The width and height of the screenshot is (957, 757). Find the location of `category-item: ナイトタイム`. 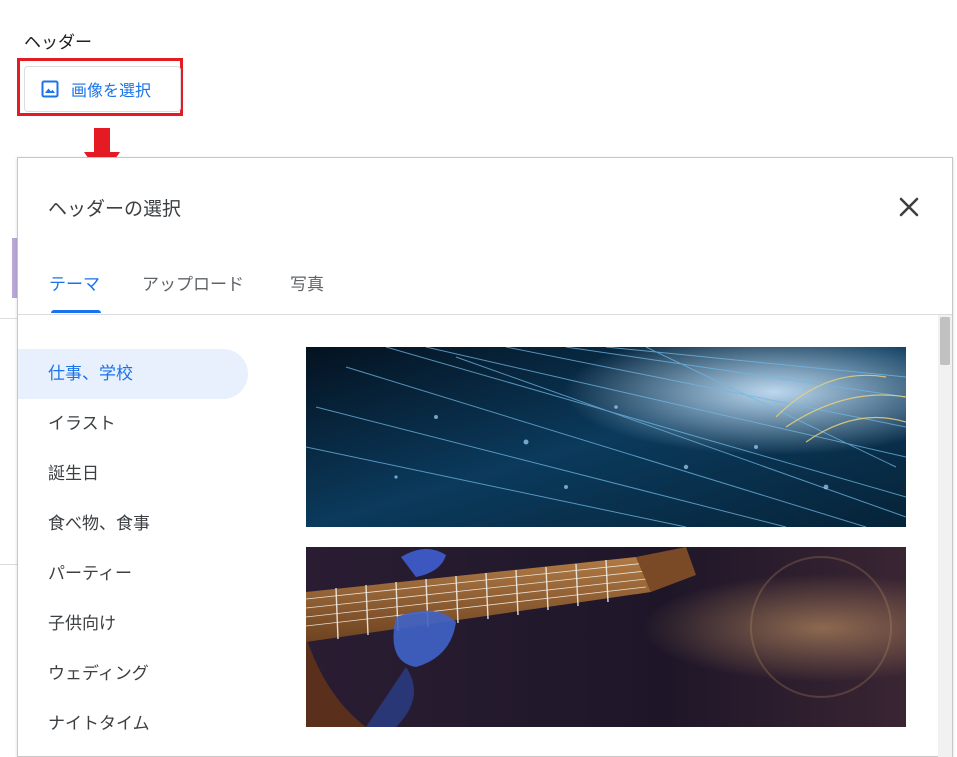

category-item: ナイトタイム is located at coordinates (138, 724).